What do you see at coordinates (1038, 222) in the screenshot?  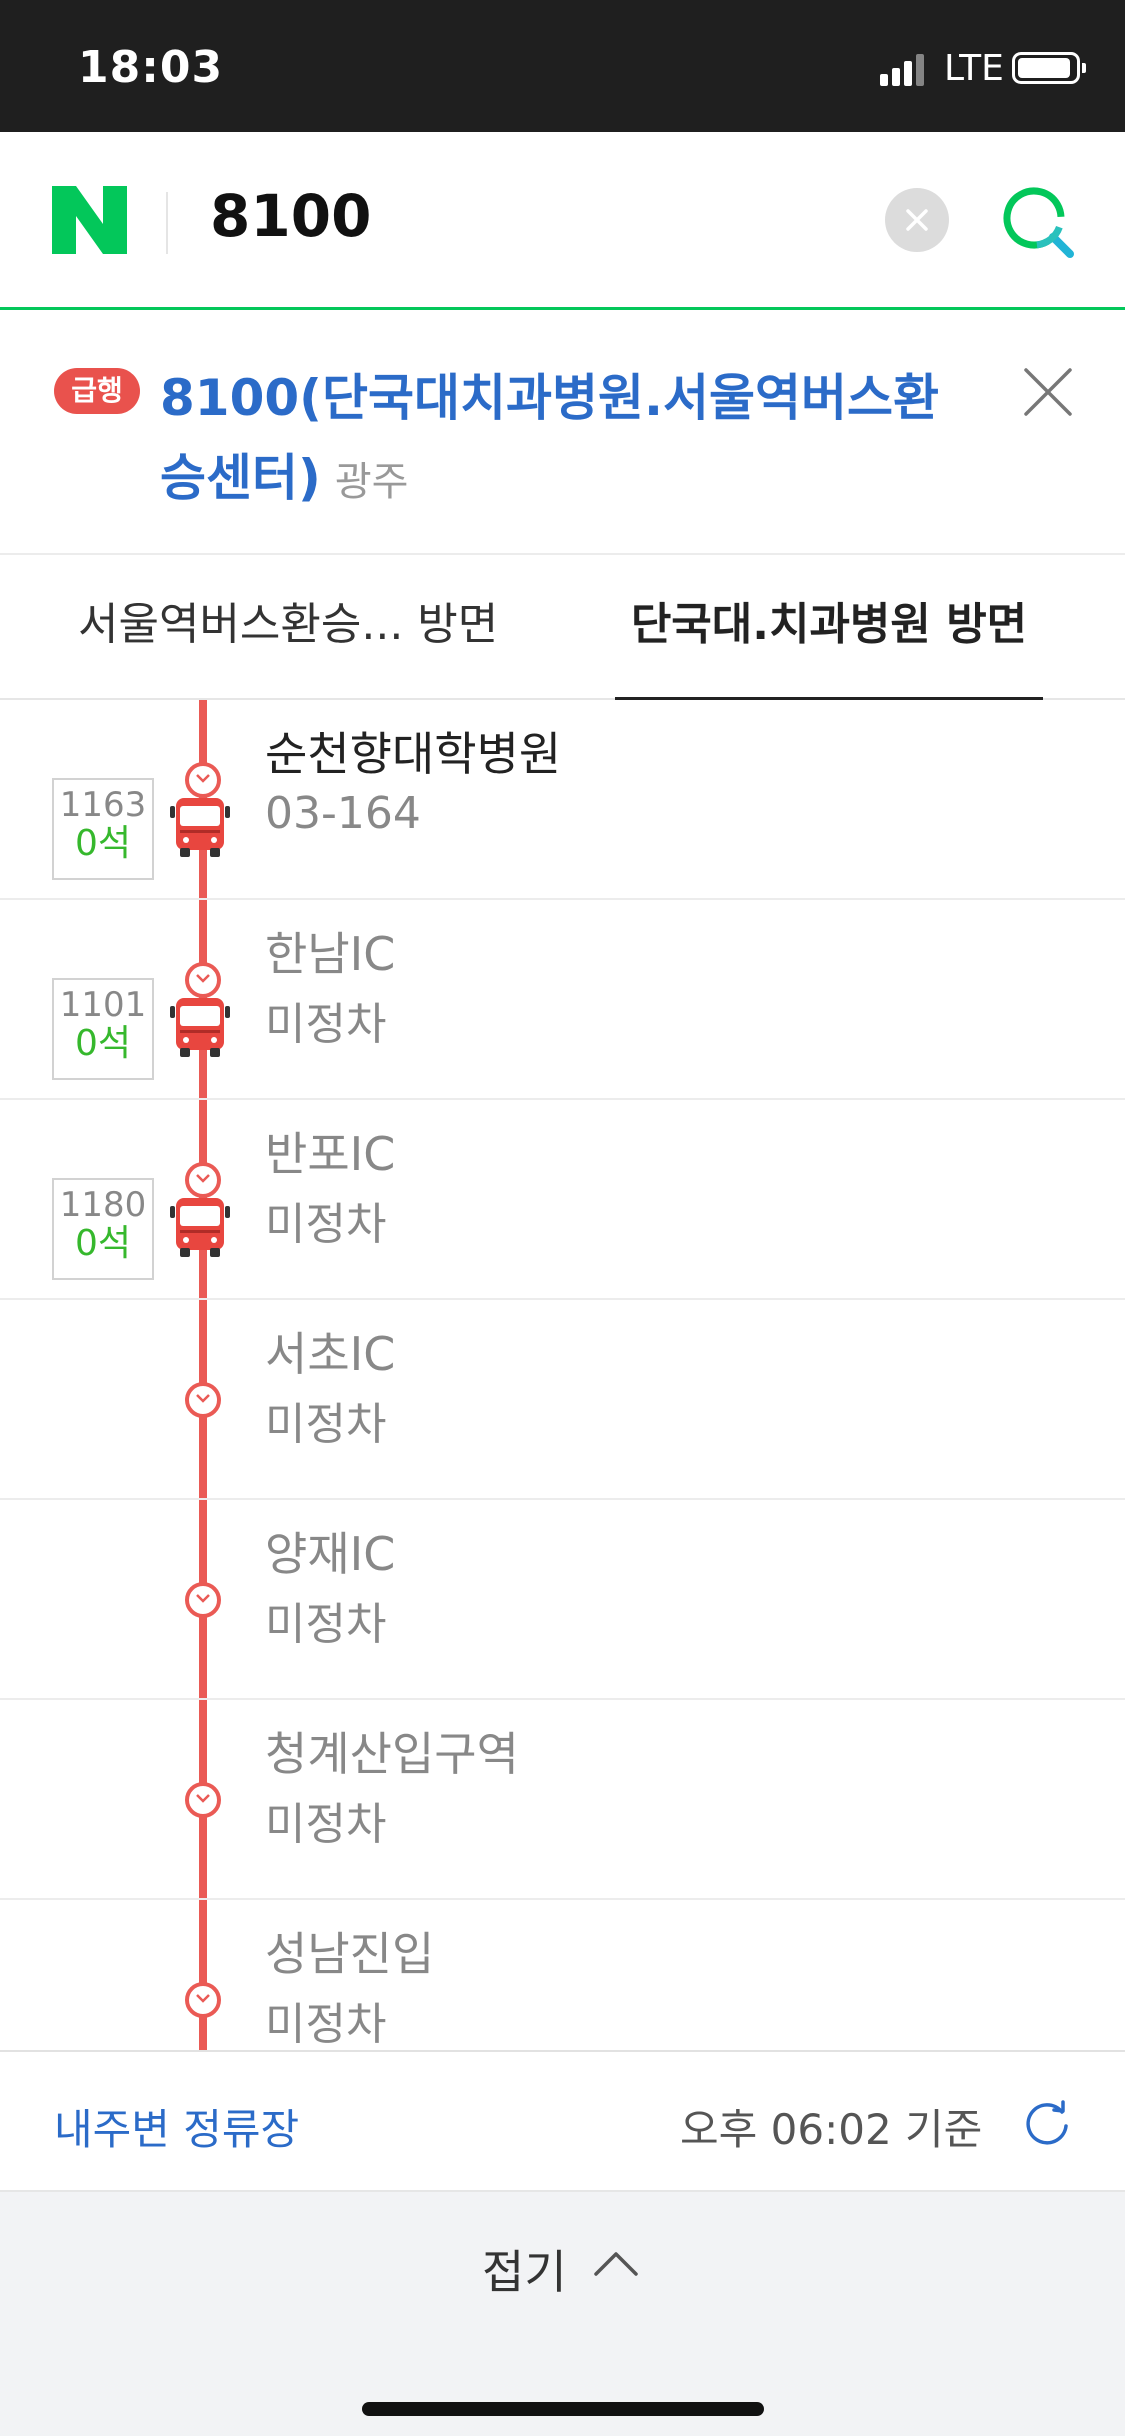 I see `search-icon` at bounding box center [1038, 222].